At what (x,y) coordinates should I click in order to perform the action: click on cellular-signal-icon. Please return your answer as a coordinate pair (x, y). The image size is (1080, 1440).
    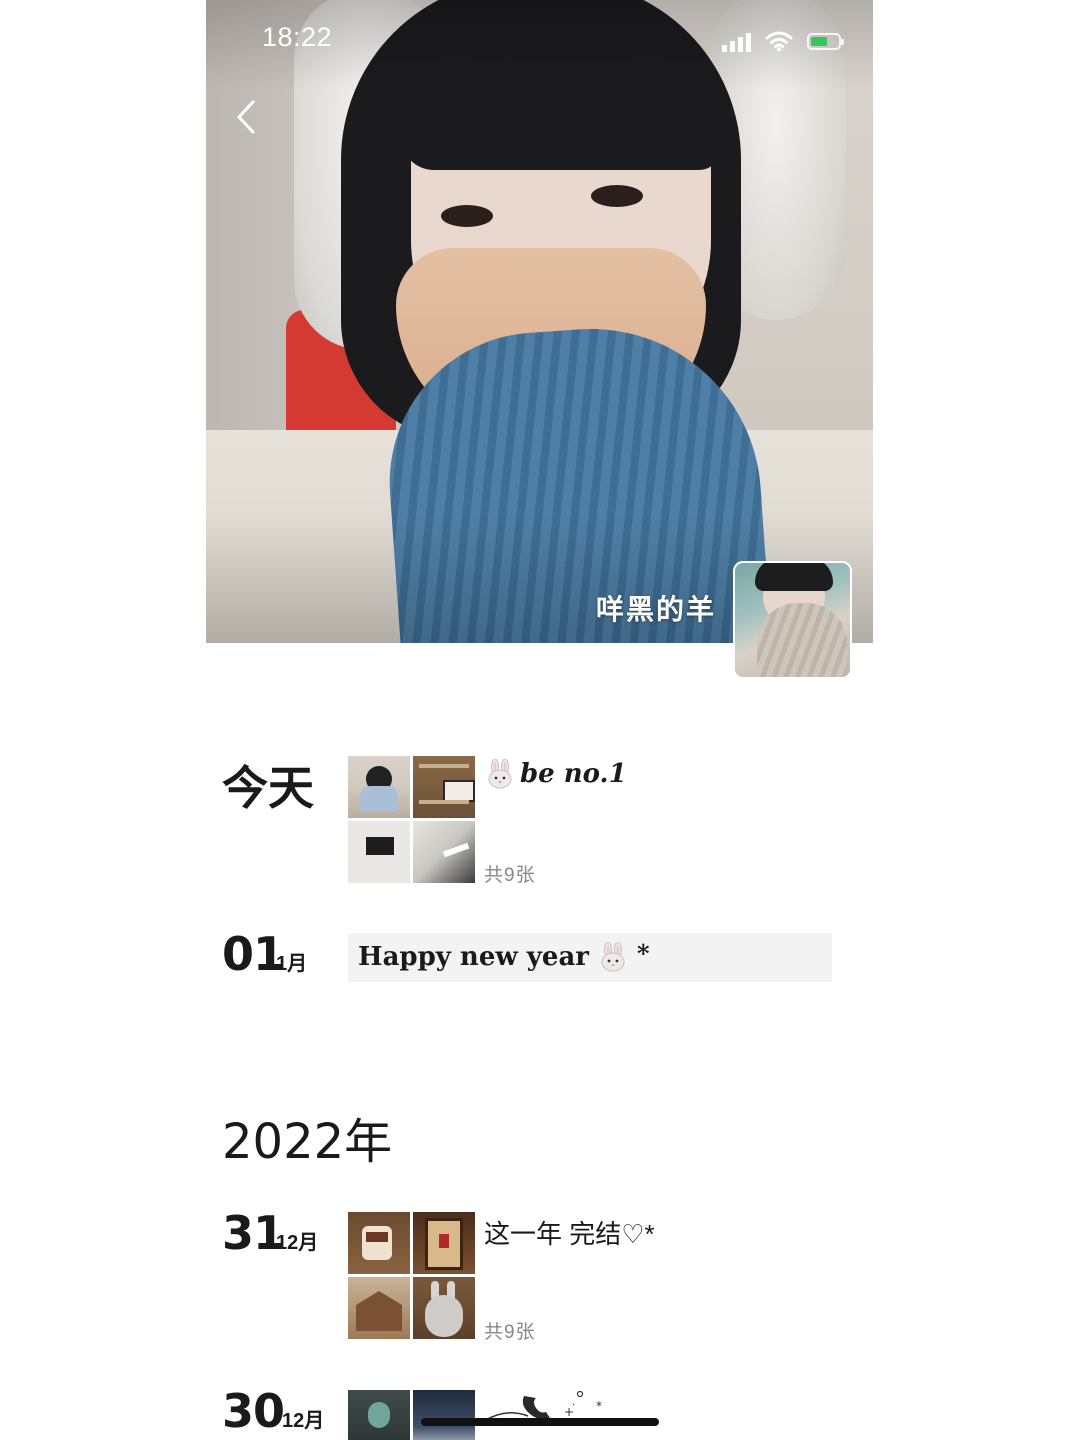
    Looking at the image, I should click on (736, 41).